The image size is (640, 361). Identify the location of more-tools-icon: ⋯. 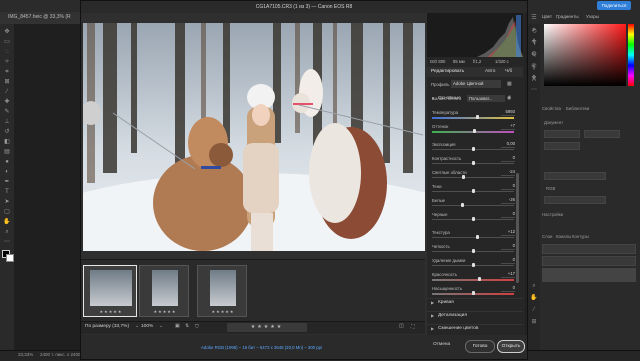
(7, 242).